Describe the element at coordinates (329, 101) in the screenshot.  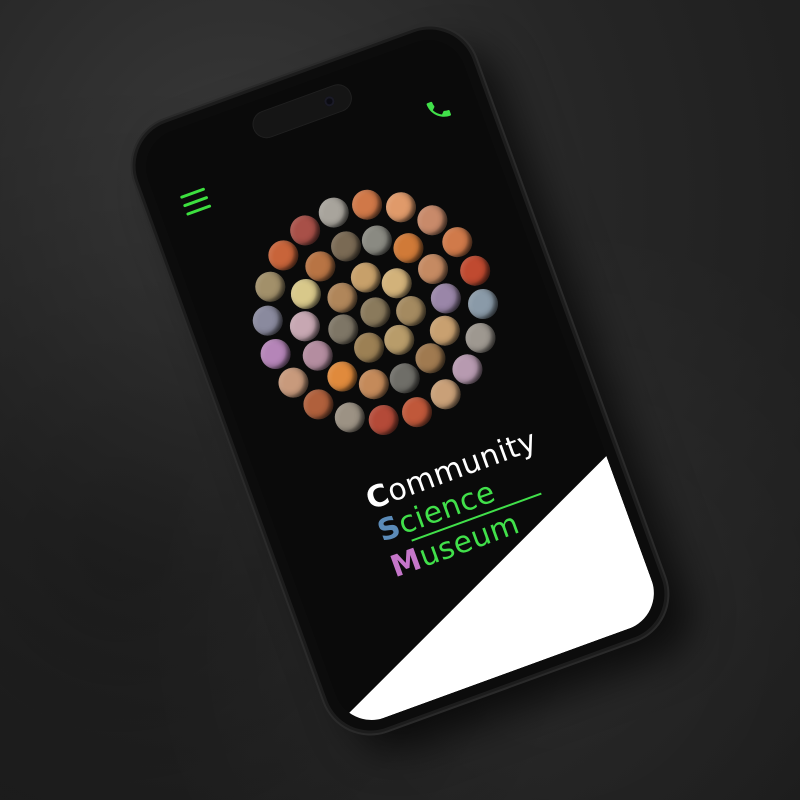
I see `camera-icon` at that location.